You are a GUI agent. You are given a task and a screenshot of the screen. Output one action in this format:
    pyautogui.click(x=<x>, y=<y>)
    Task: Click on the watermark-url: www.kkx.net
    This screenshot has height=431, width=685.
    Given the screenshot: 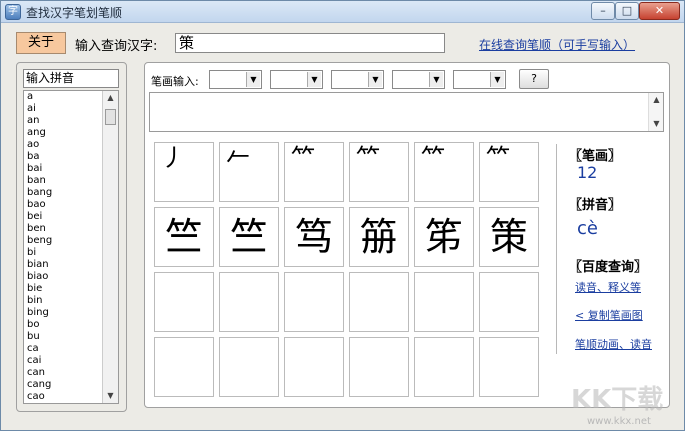 What is the action you would take?
    pyautogui.click(x=619, y=421)
    